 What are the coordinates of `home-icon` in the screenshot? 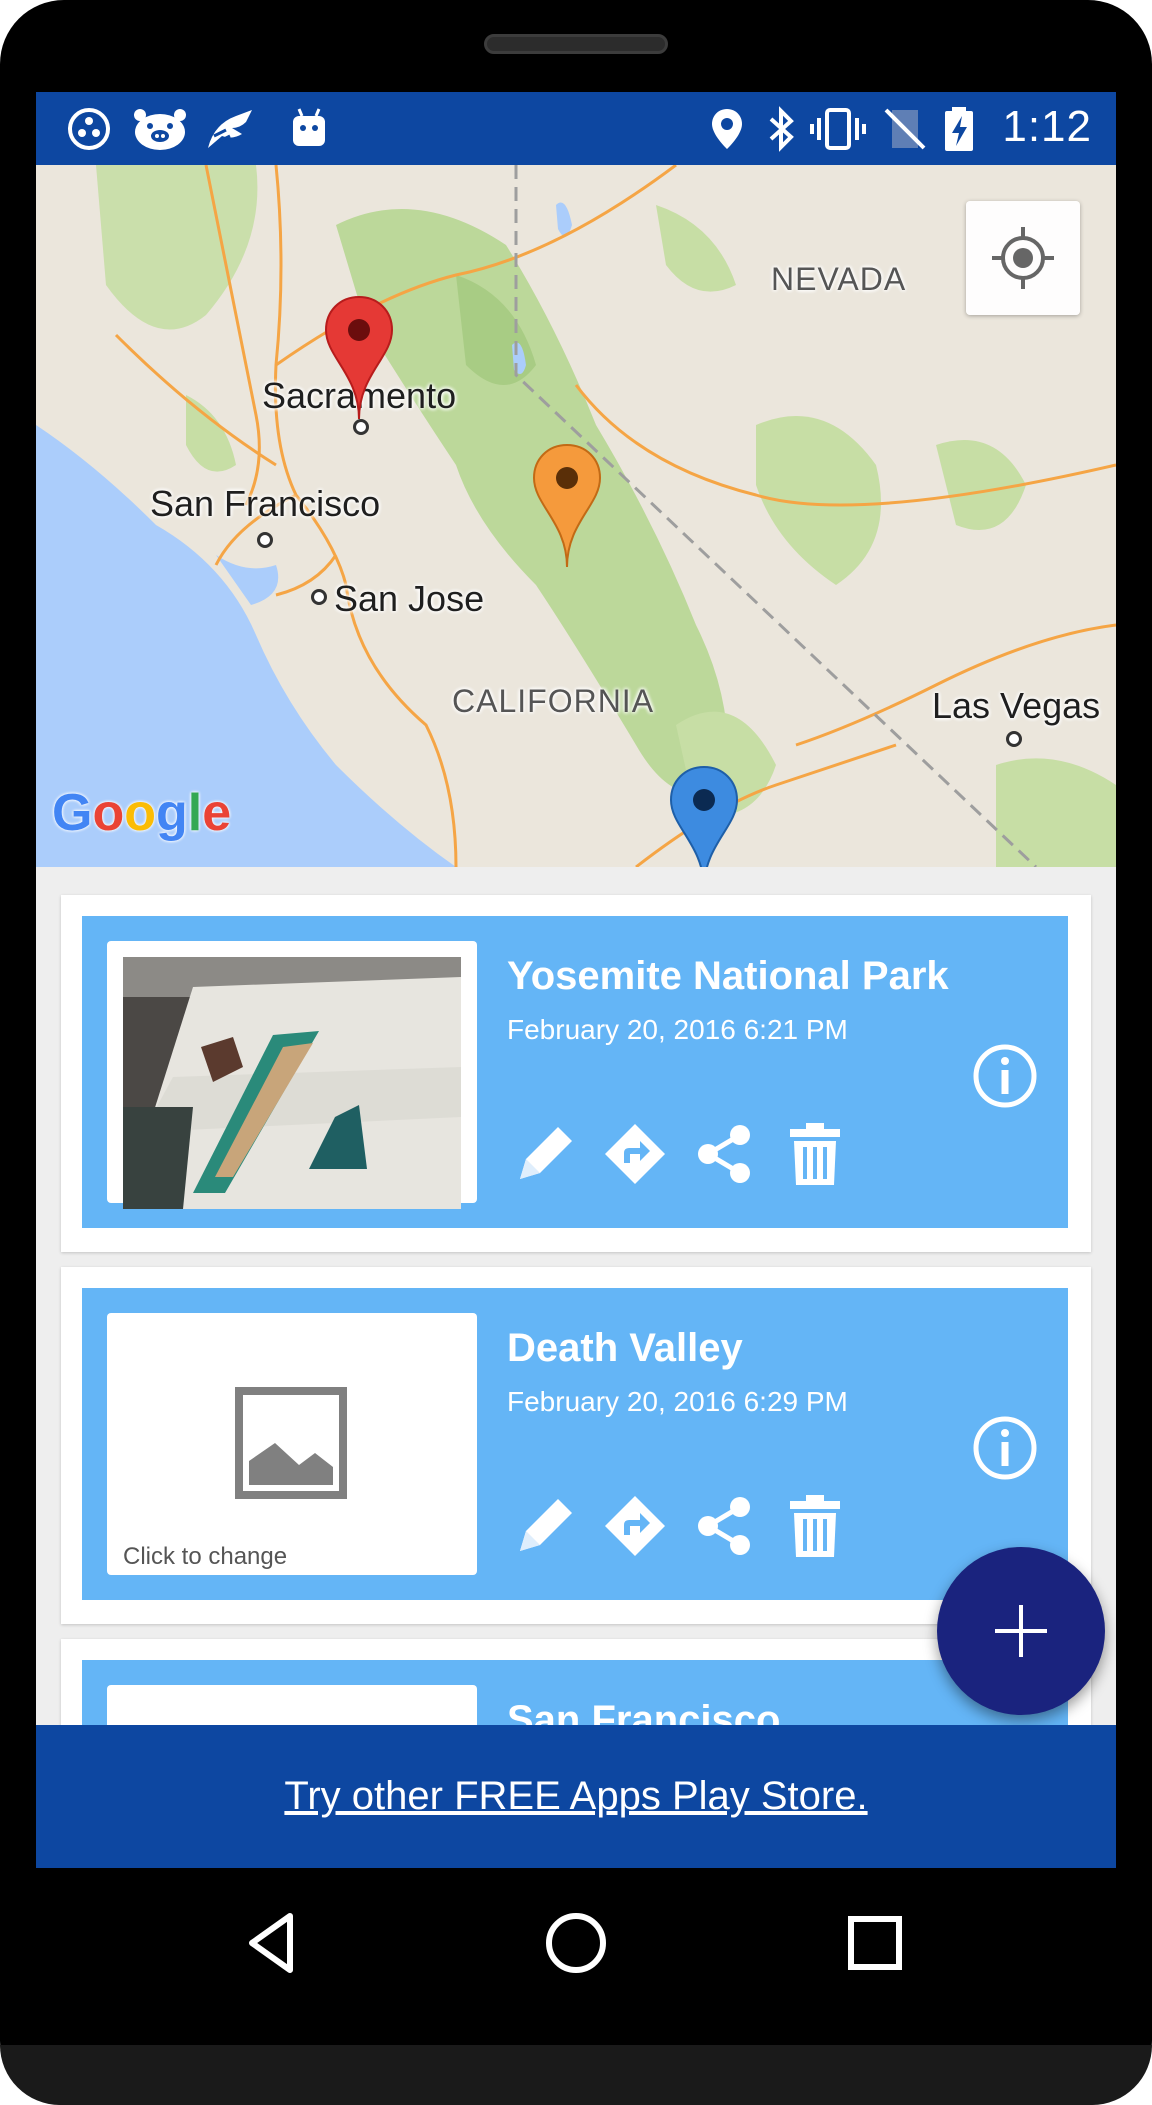 It's located at (576, 1943).